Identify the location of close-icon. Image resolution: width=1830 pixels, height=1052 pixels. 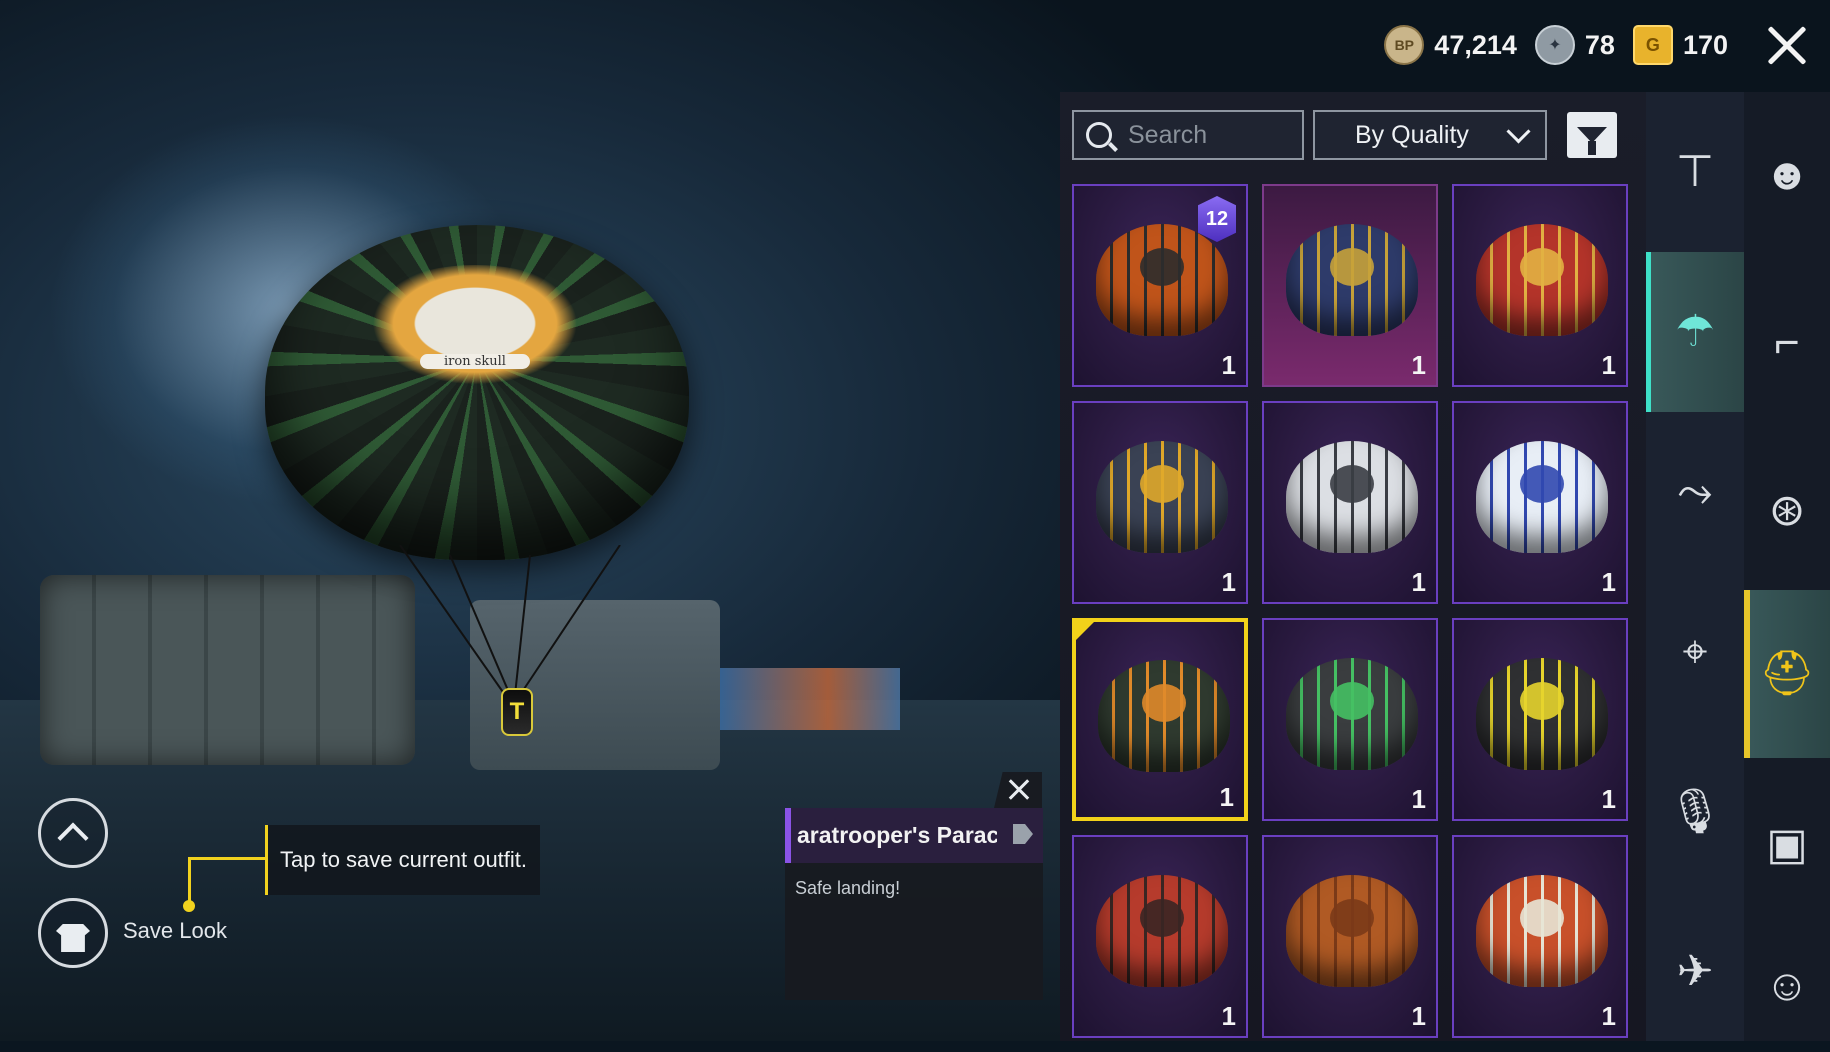
(1787, 45).